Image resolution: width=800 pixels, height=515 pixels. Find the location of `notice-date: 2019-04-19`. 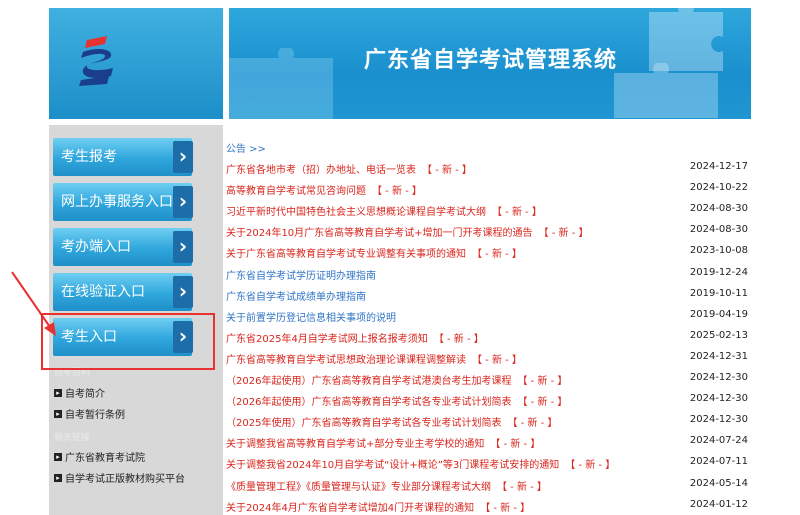

notice-date: 2019-04-19 is located at coordinates (718, 314).